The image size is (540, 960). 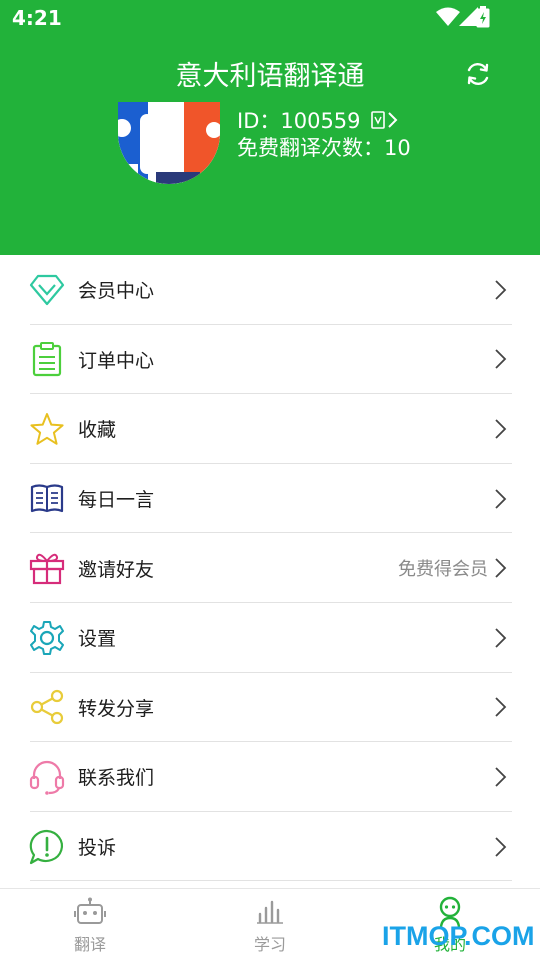 I want to click on menu-item-label: 每日一言, so click(x=116, y=500).